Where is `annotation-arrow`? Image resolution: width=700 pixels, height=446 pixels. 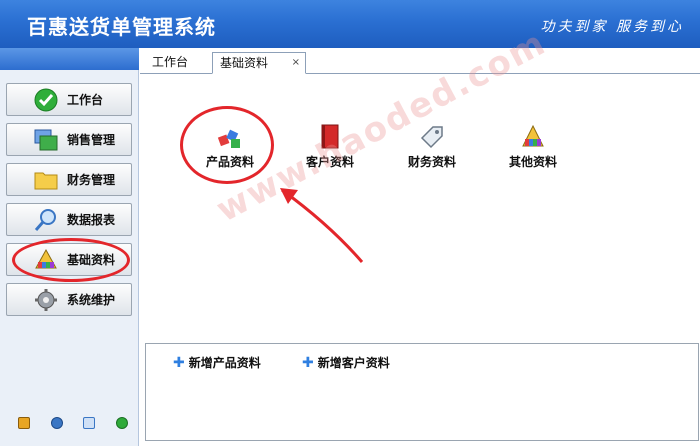 annotation-arrow is located at coordinates (322, 225).